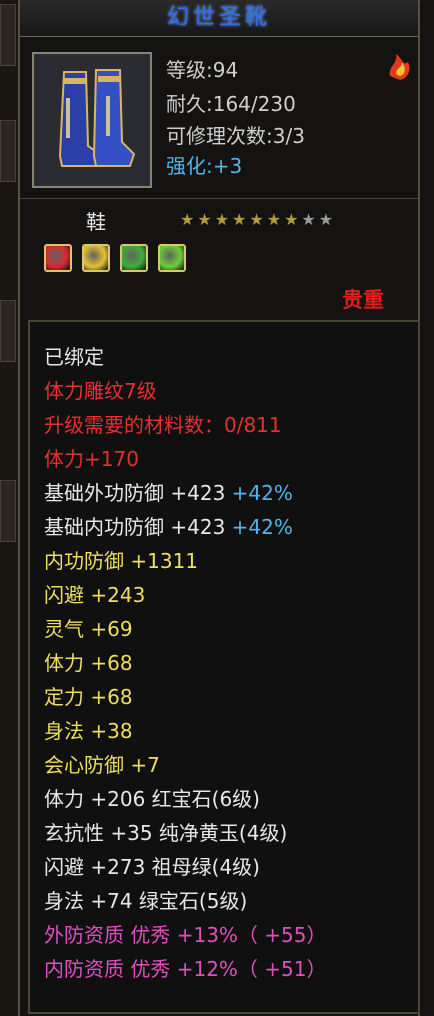 The width and height of the screenshot is (434, 1016). What do you see at coordinates (121, 561) in the screenshot?
I see `inner-defense: 内功防御 +1311` at bounding box center [121, 561].